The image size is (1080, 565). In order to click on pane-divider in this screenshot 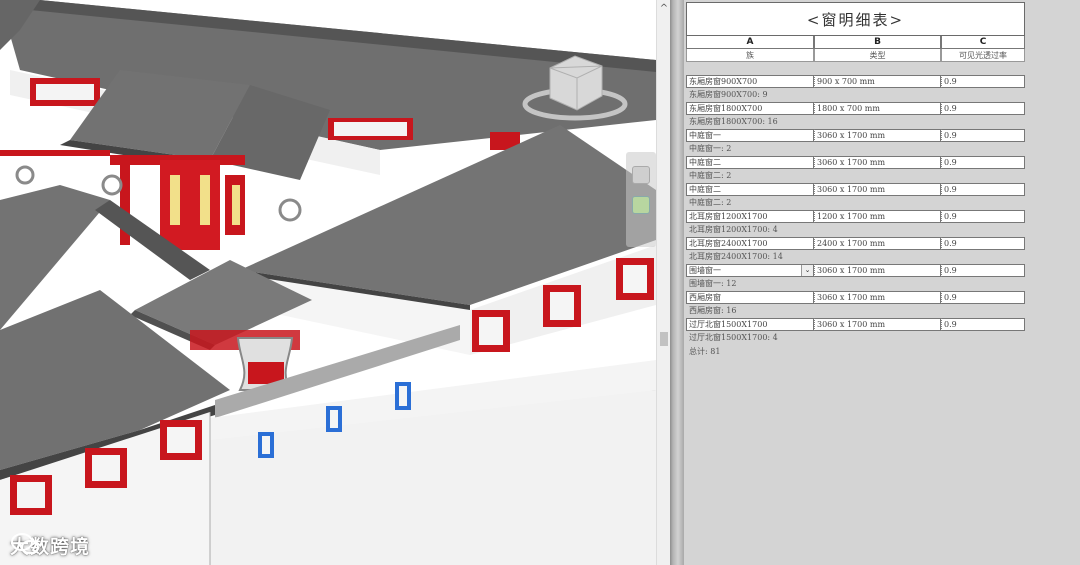, I will do `click(677, 282)`.